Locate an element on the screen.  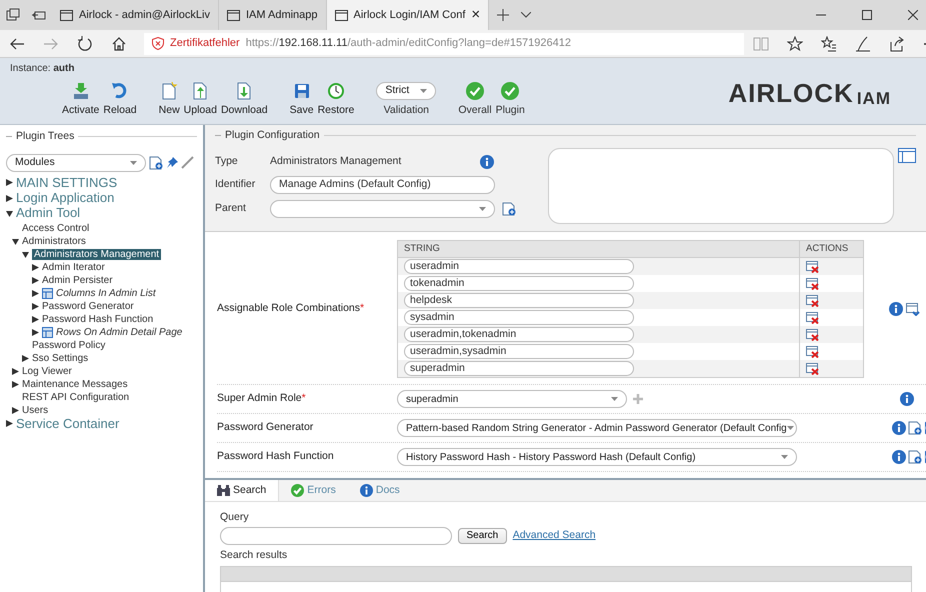
tree-item: Service Container is located at coordinates (68, 423).